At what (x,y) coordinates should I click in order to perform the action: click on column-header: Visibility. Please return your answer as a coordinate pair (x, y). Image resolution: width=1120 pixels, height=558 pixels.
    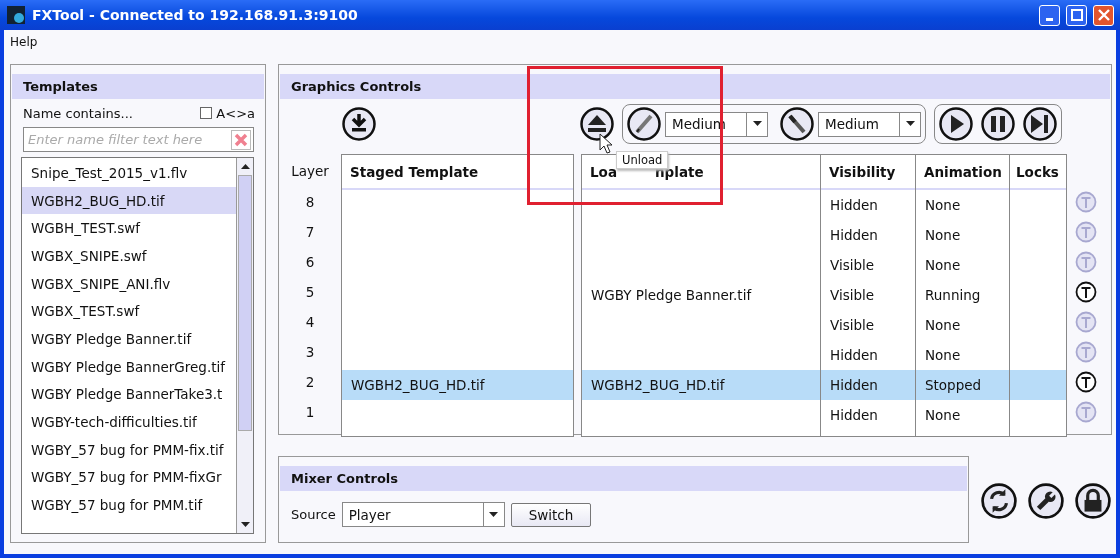
    Looking at the image, I should click on (868, 172).